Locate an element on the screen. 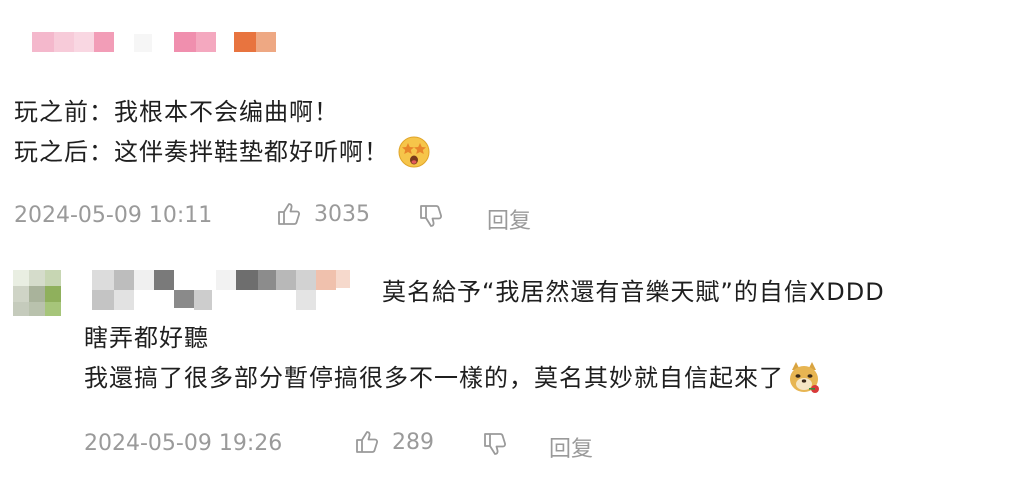 The width and height of the screenshot is (1016, 496). like-count: 289 is located at coordinates (413, 442).